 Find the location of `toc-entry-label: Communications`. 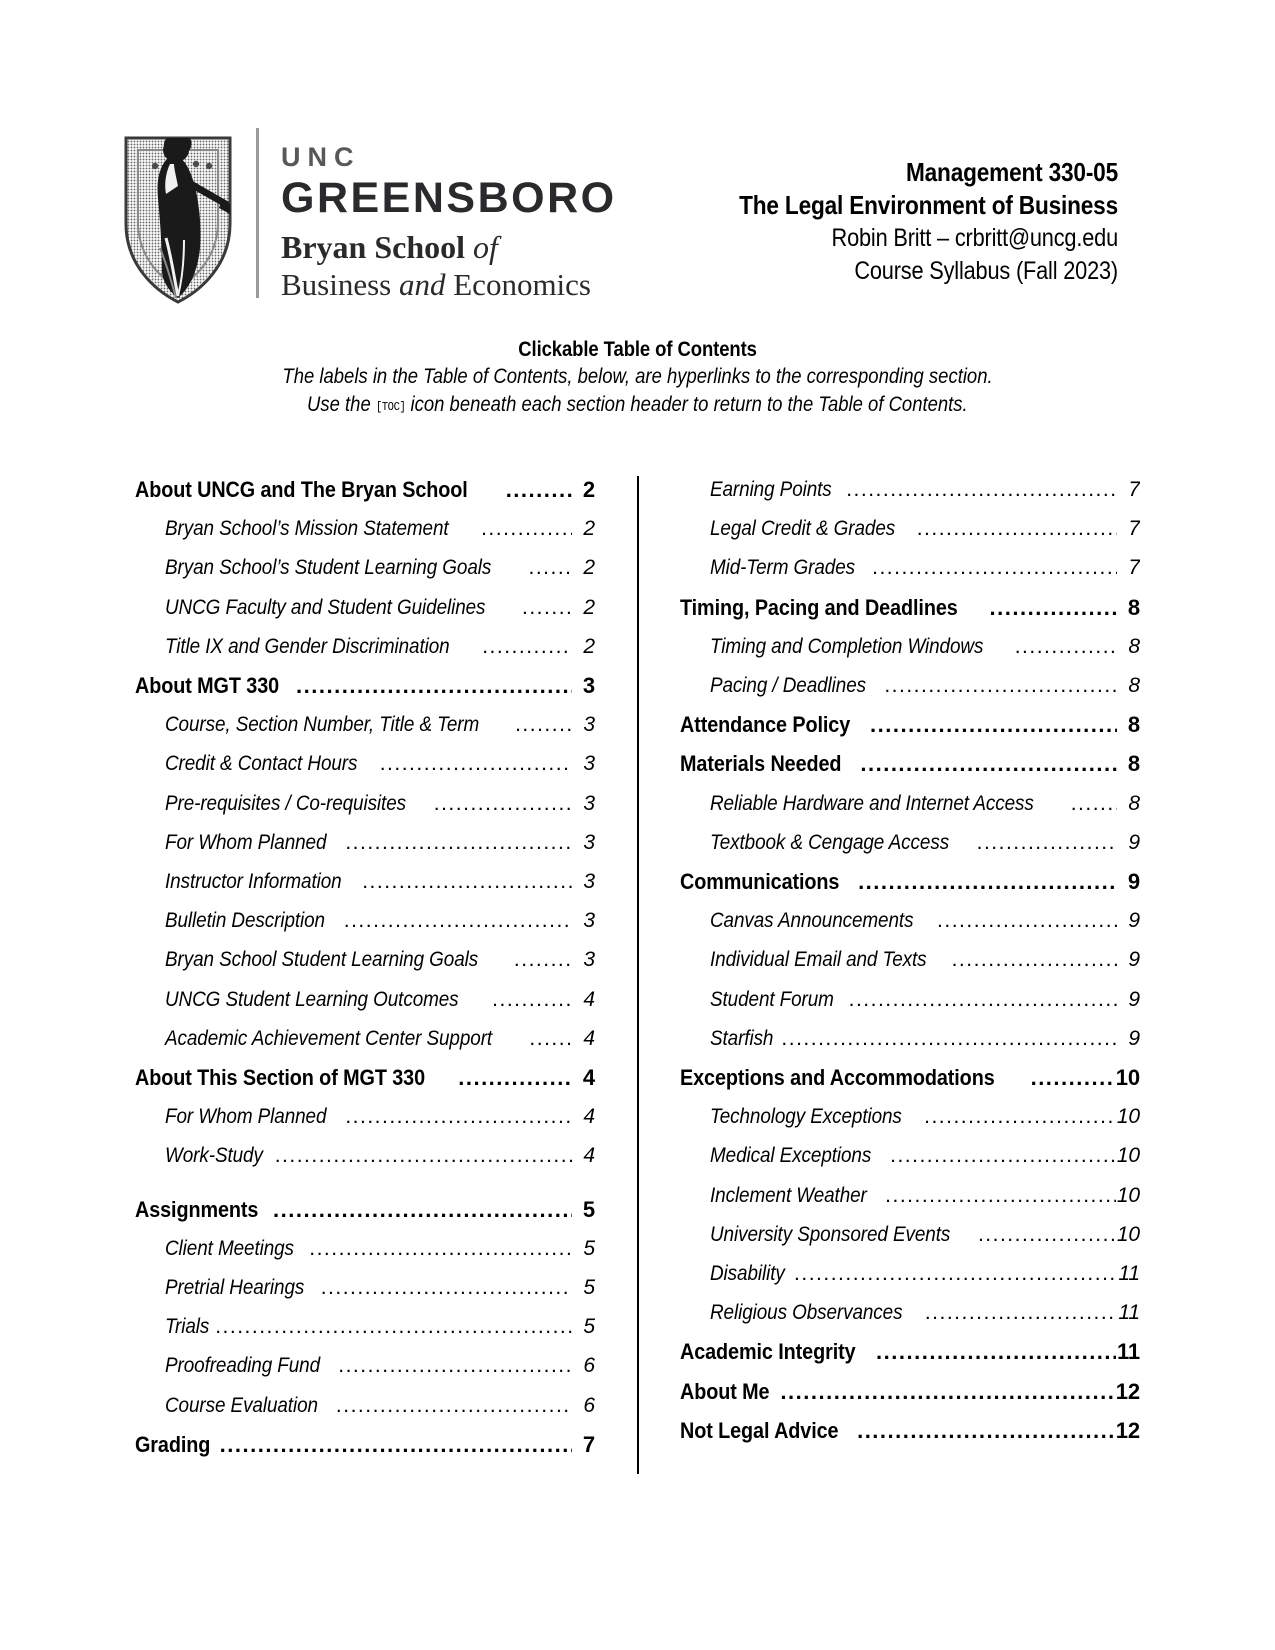

toc-entry-label: Communications is located at coordinates (759, 881).